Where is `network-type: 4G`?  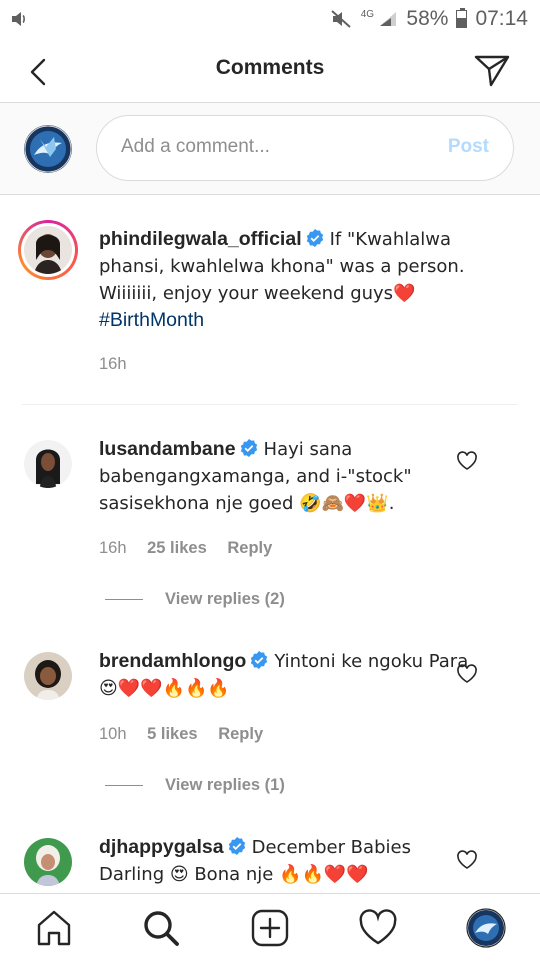 network-type: 4G is located at coordinates (367, 14).